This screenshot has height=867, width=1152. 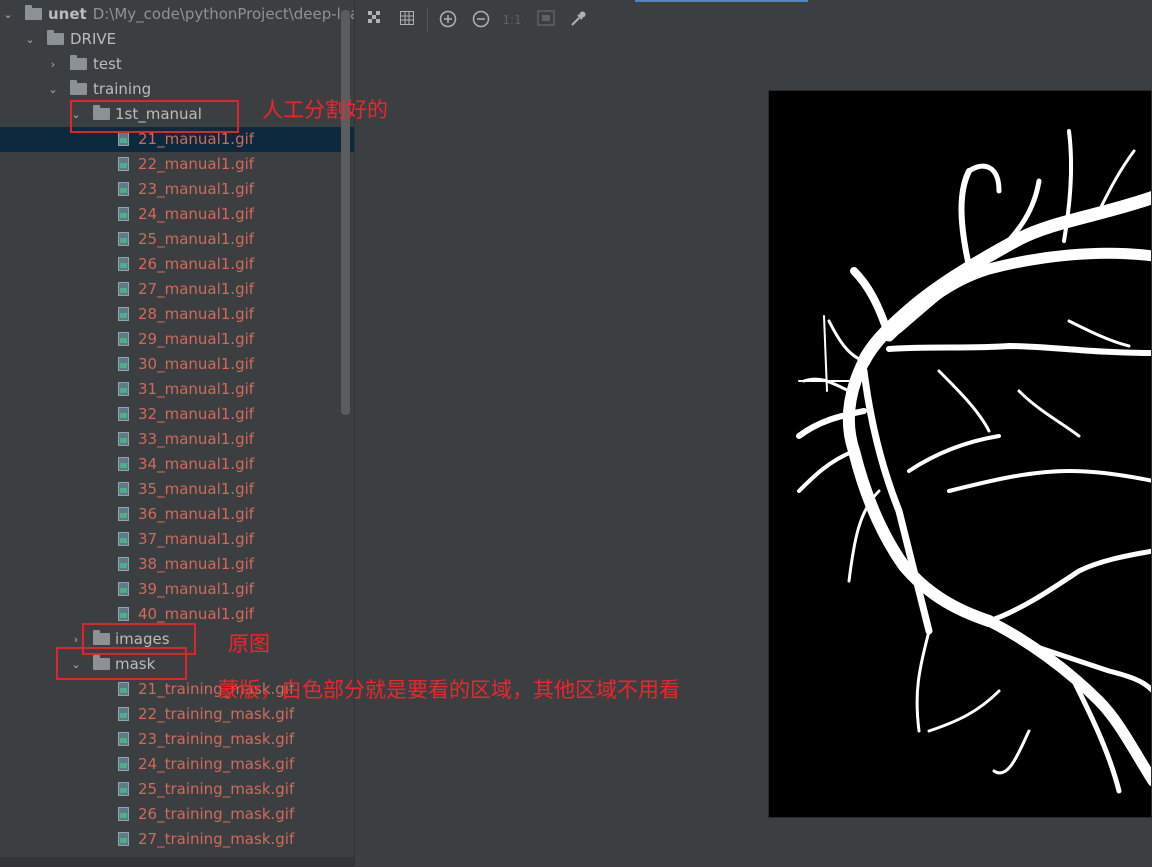 I want to click on file-name: 27_manual1.gif, so click(x=196, y=289).